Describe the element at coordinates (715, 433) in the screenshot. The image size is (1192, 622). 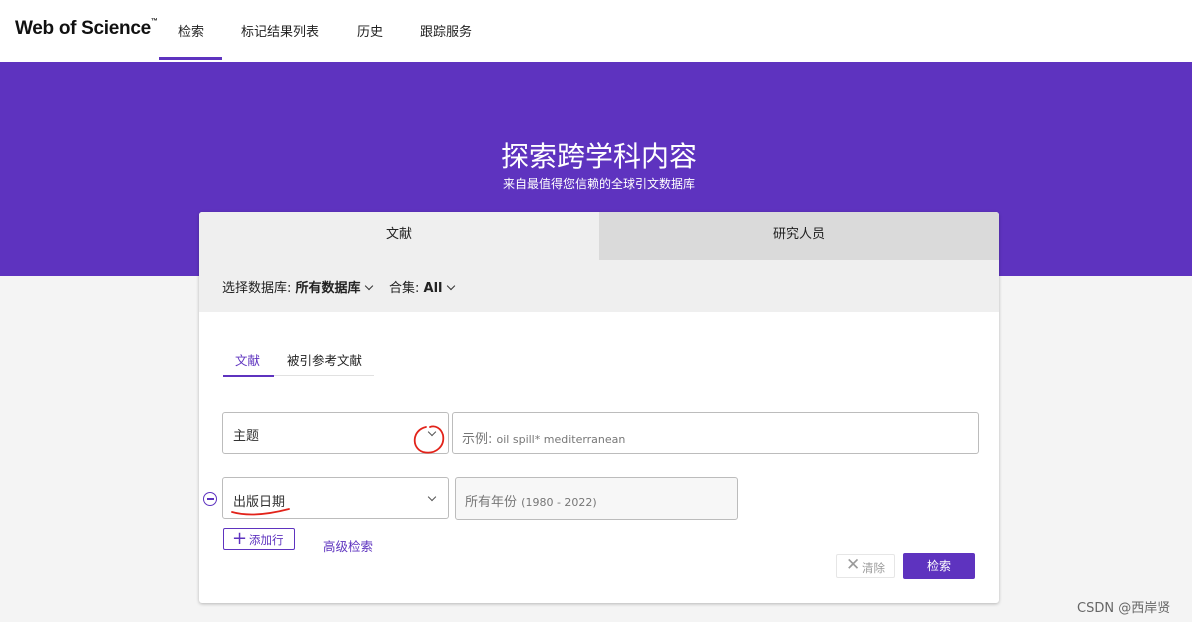
I see `search-input: 示例: oil spill* mediterranean` at that location.